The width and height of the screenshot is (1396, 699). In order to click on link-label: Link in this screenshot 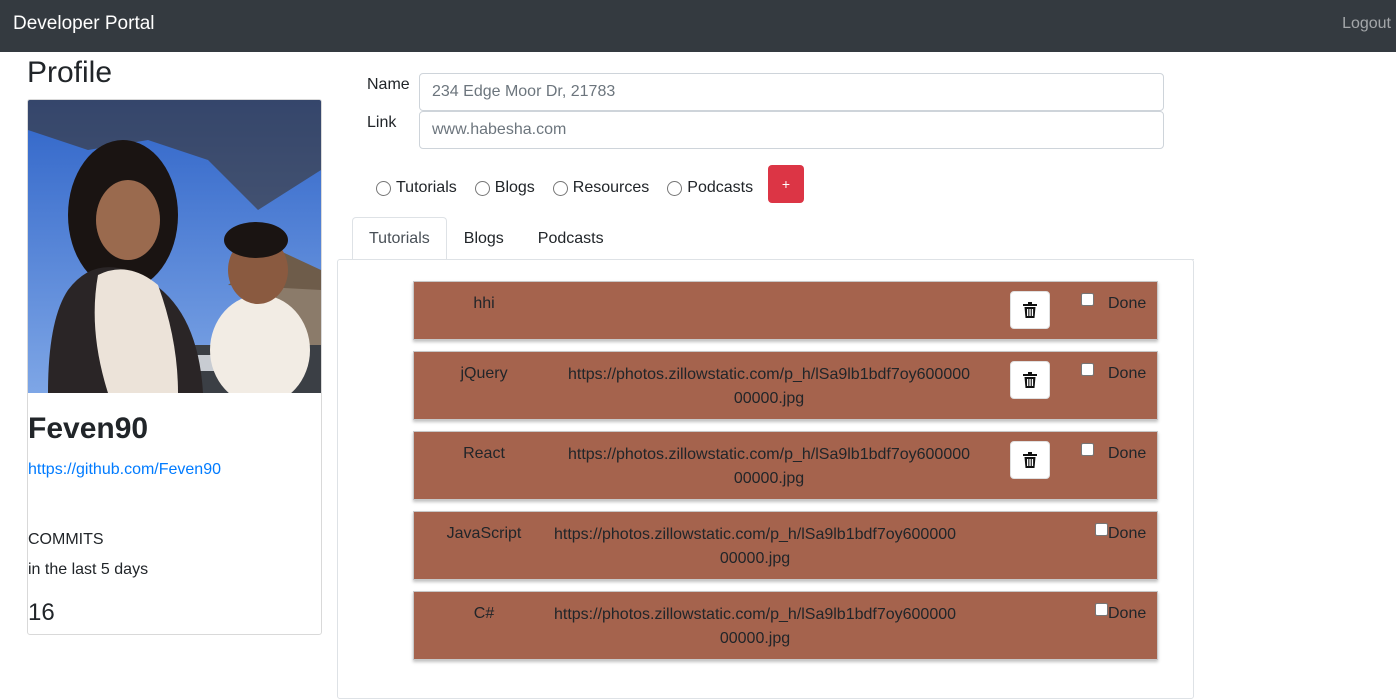, I will do `click(382, 122)`.